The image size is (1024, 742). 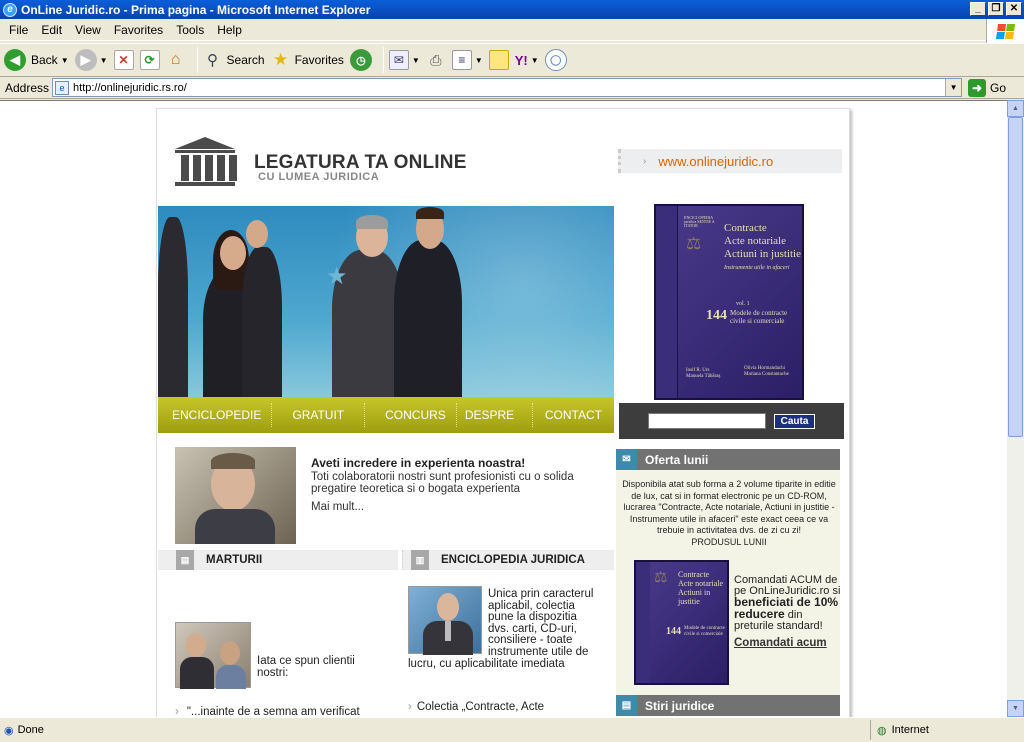 I want to click on stop-button: ✕, so click(x=123, y=60).